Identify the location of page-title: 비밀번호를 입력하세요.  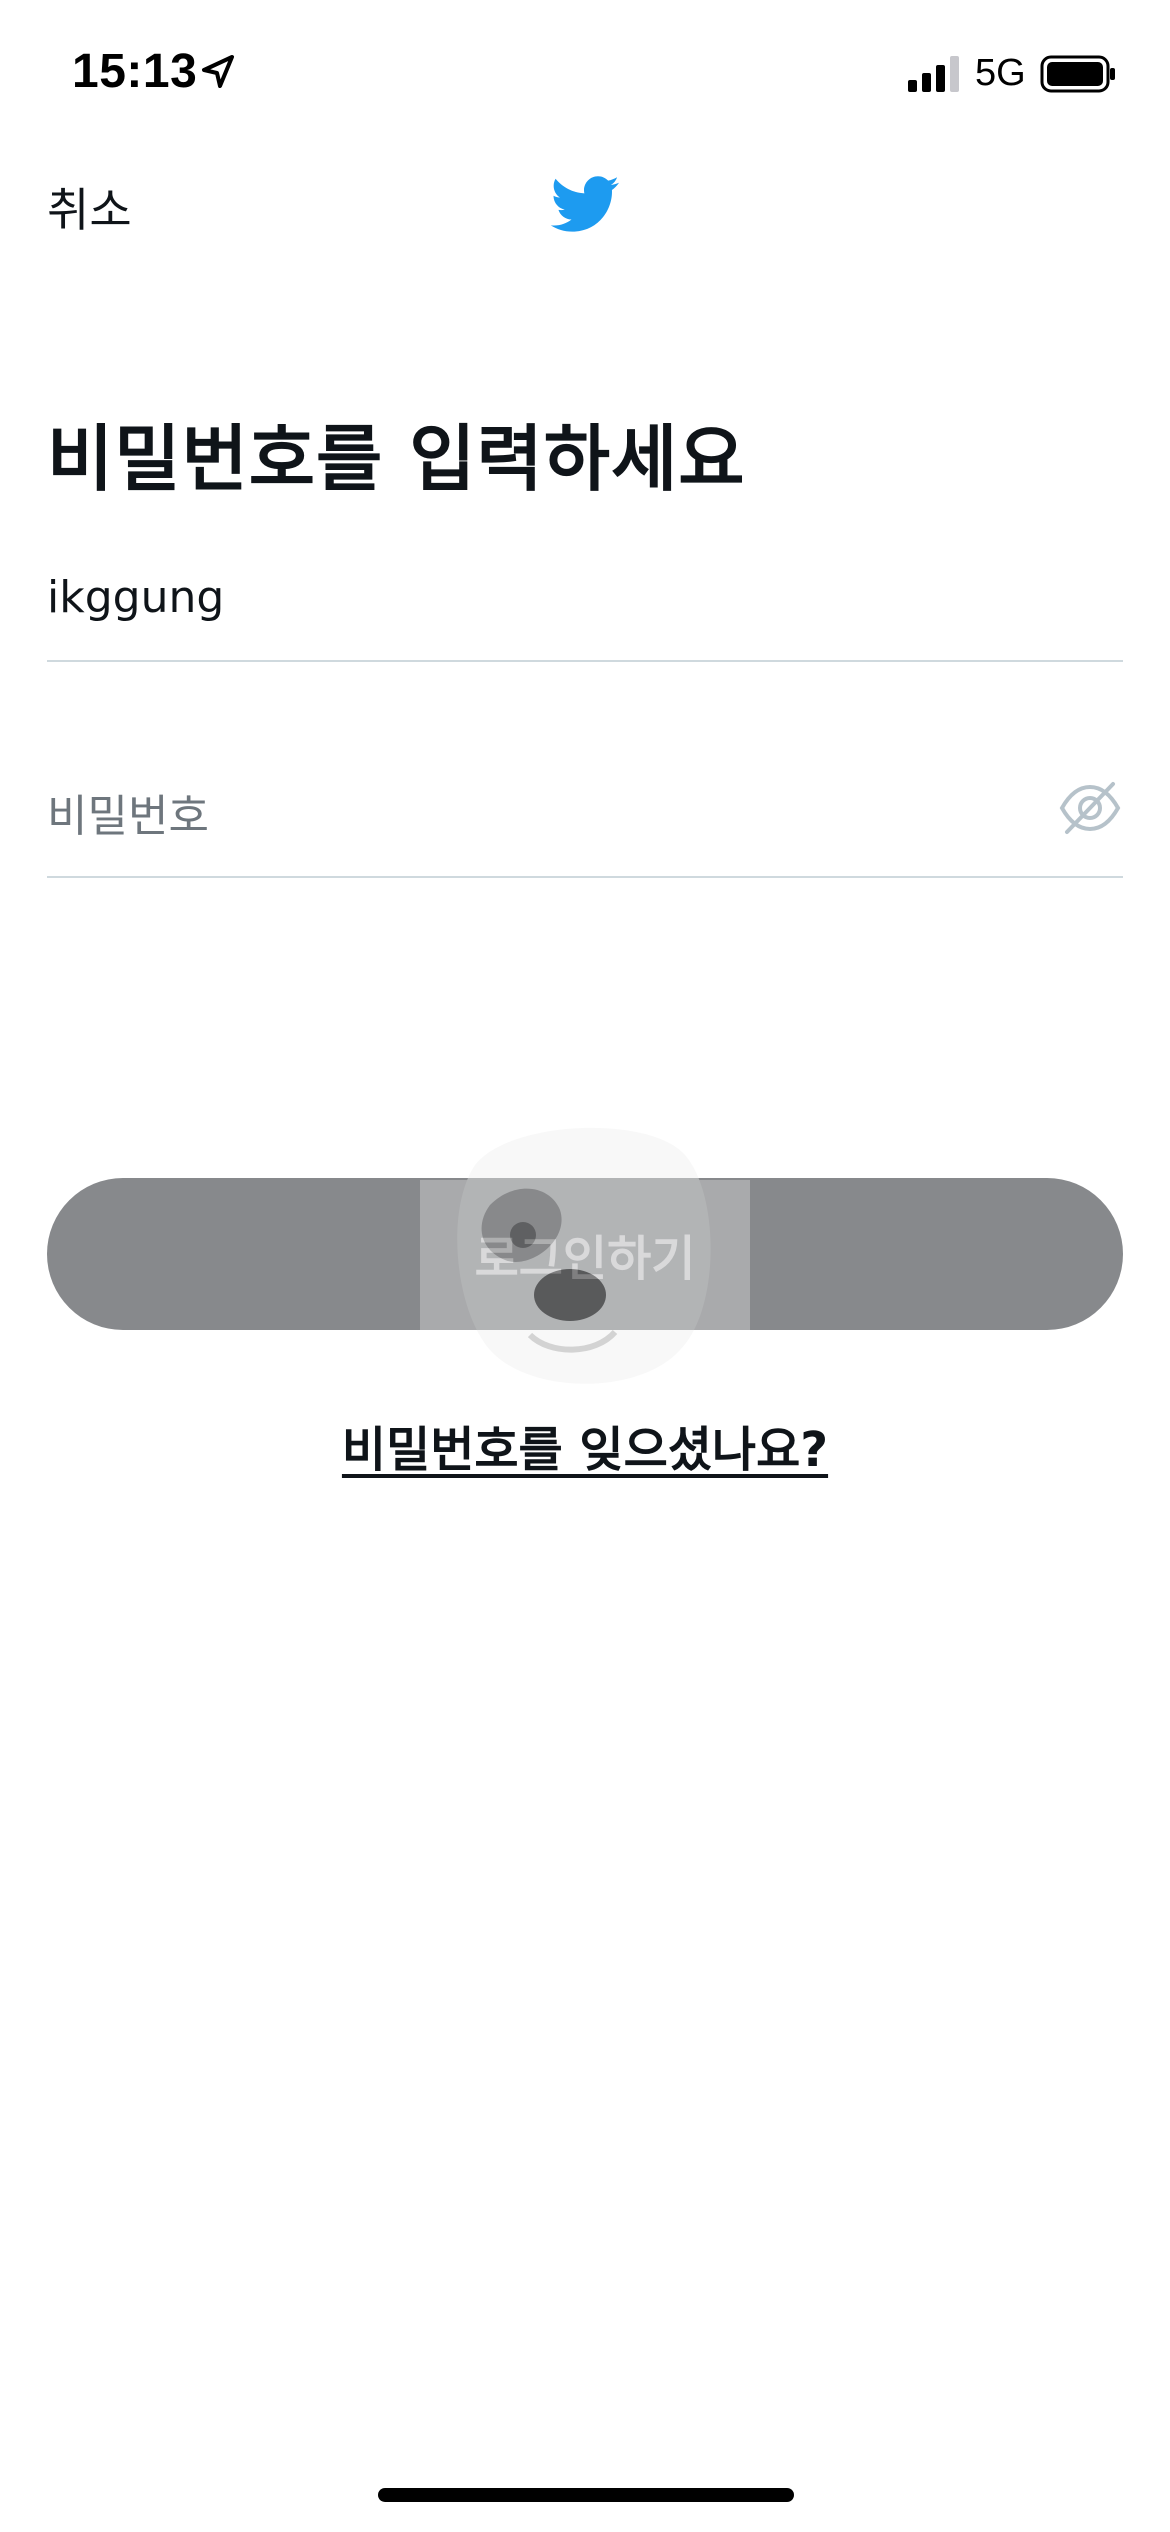
(396, 459).